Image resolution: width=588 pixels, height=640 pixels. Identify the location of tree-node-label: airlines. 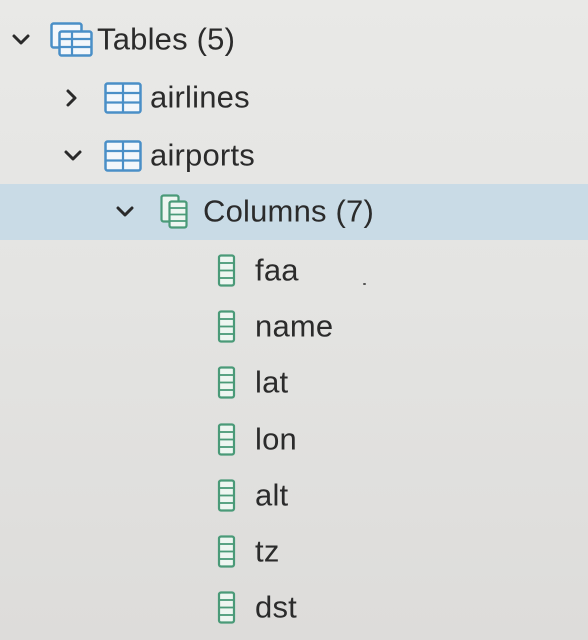
(200, 97).